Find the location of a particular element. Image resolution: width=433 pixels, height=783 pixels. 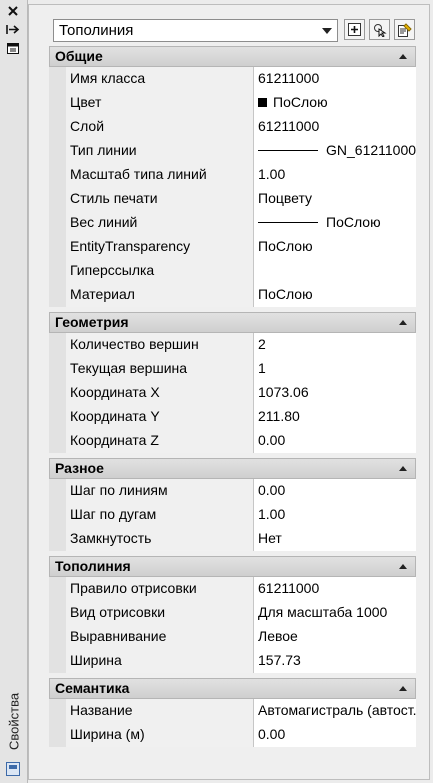

property-label: Тип линии is located at coordinates (160, 151).